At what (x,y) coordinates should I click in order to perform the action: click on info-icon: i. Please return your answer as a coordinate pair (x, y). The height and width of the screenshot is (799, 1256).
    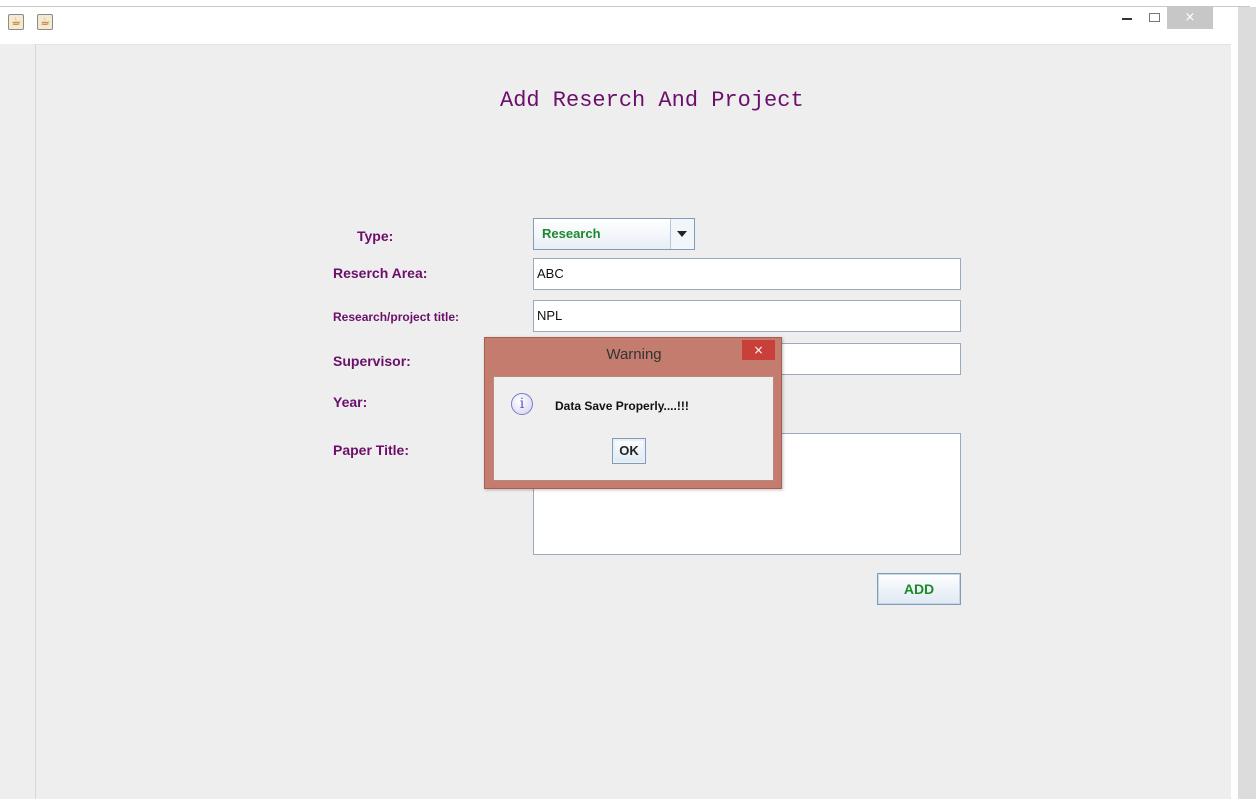
    Looking at the image, I should click on (522, 404).